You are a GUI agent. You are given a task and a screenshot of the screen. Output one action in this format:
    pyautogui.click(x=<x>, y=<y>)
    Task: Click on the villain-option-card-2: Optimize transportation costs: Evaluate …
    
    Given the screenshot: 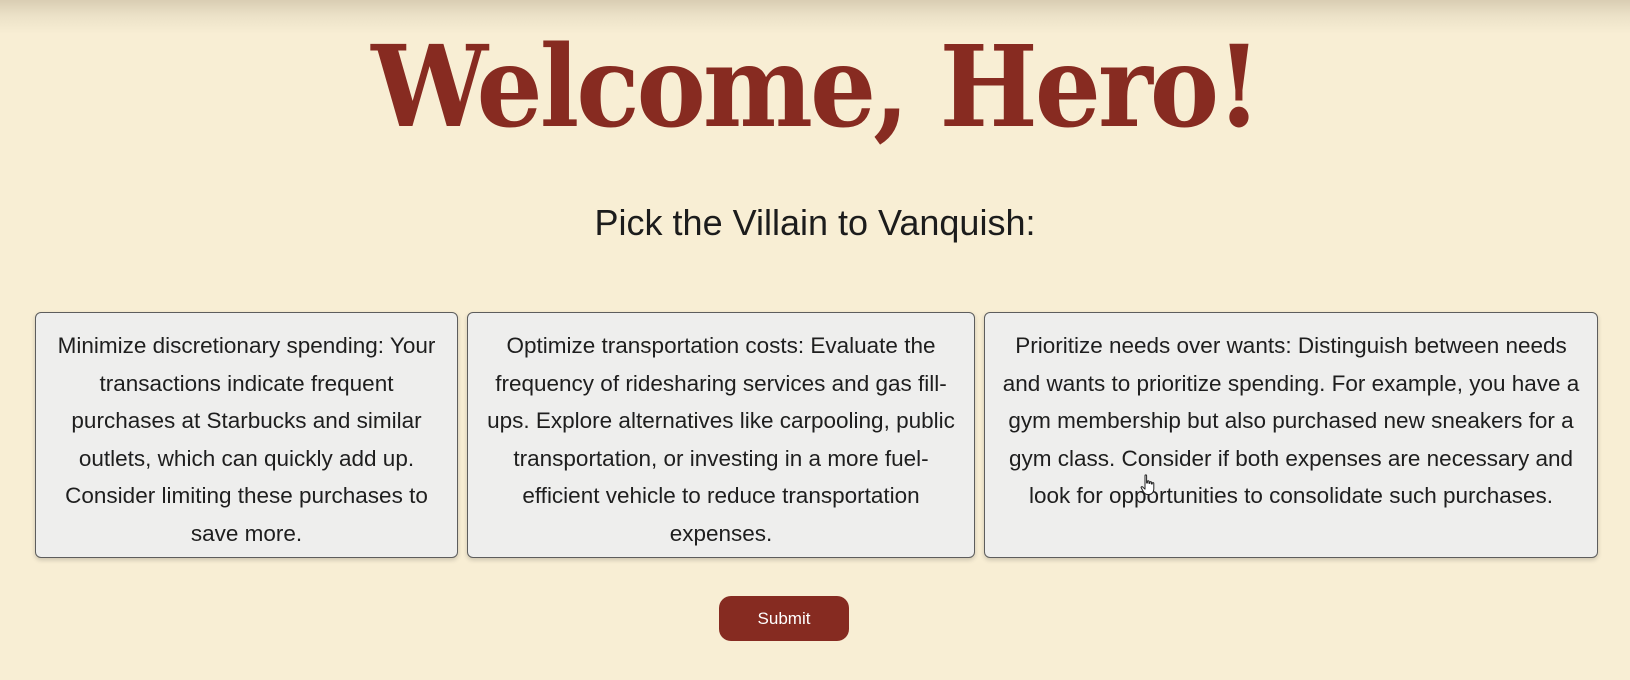 What is the action you would take?
    pyautogui.click(x=721, y=435)
    